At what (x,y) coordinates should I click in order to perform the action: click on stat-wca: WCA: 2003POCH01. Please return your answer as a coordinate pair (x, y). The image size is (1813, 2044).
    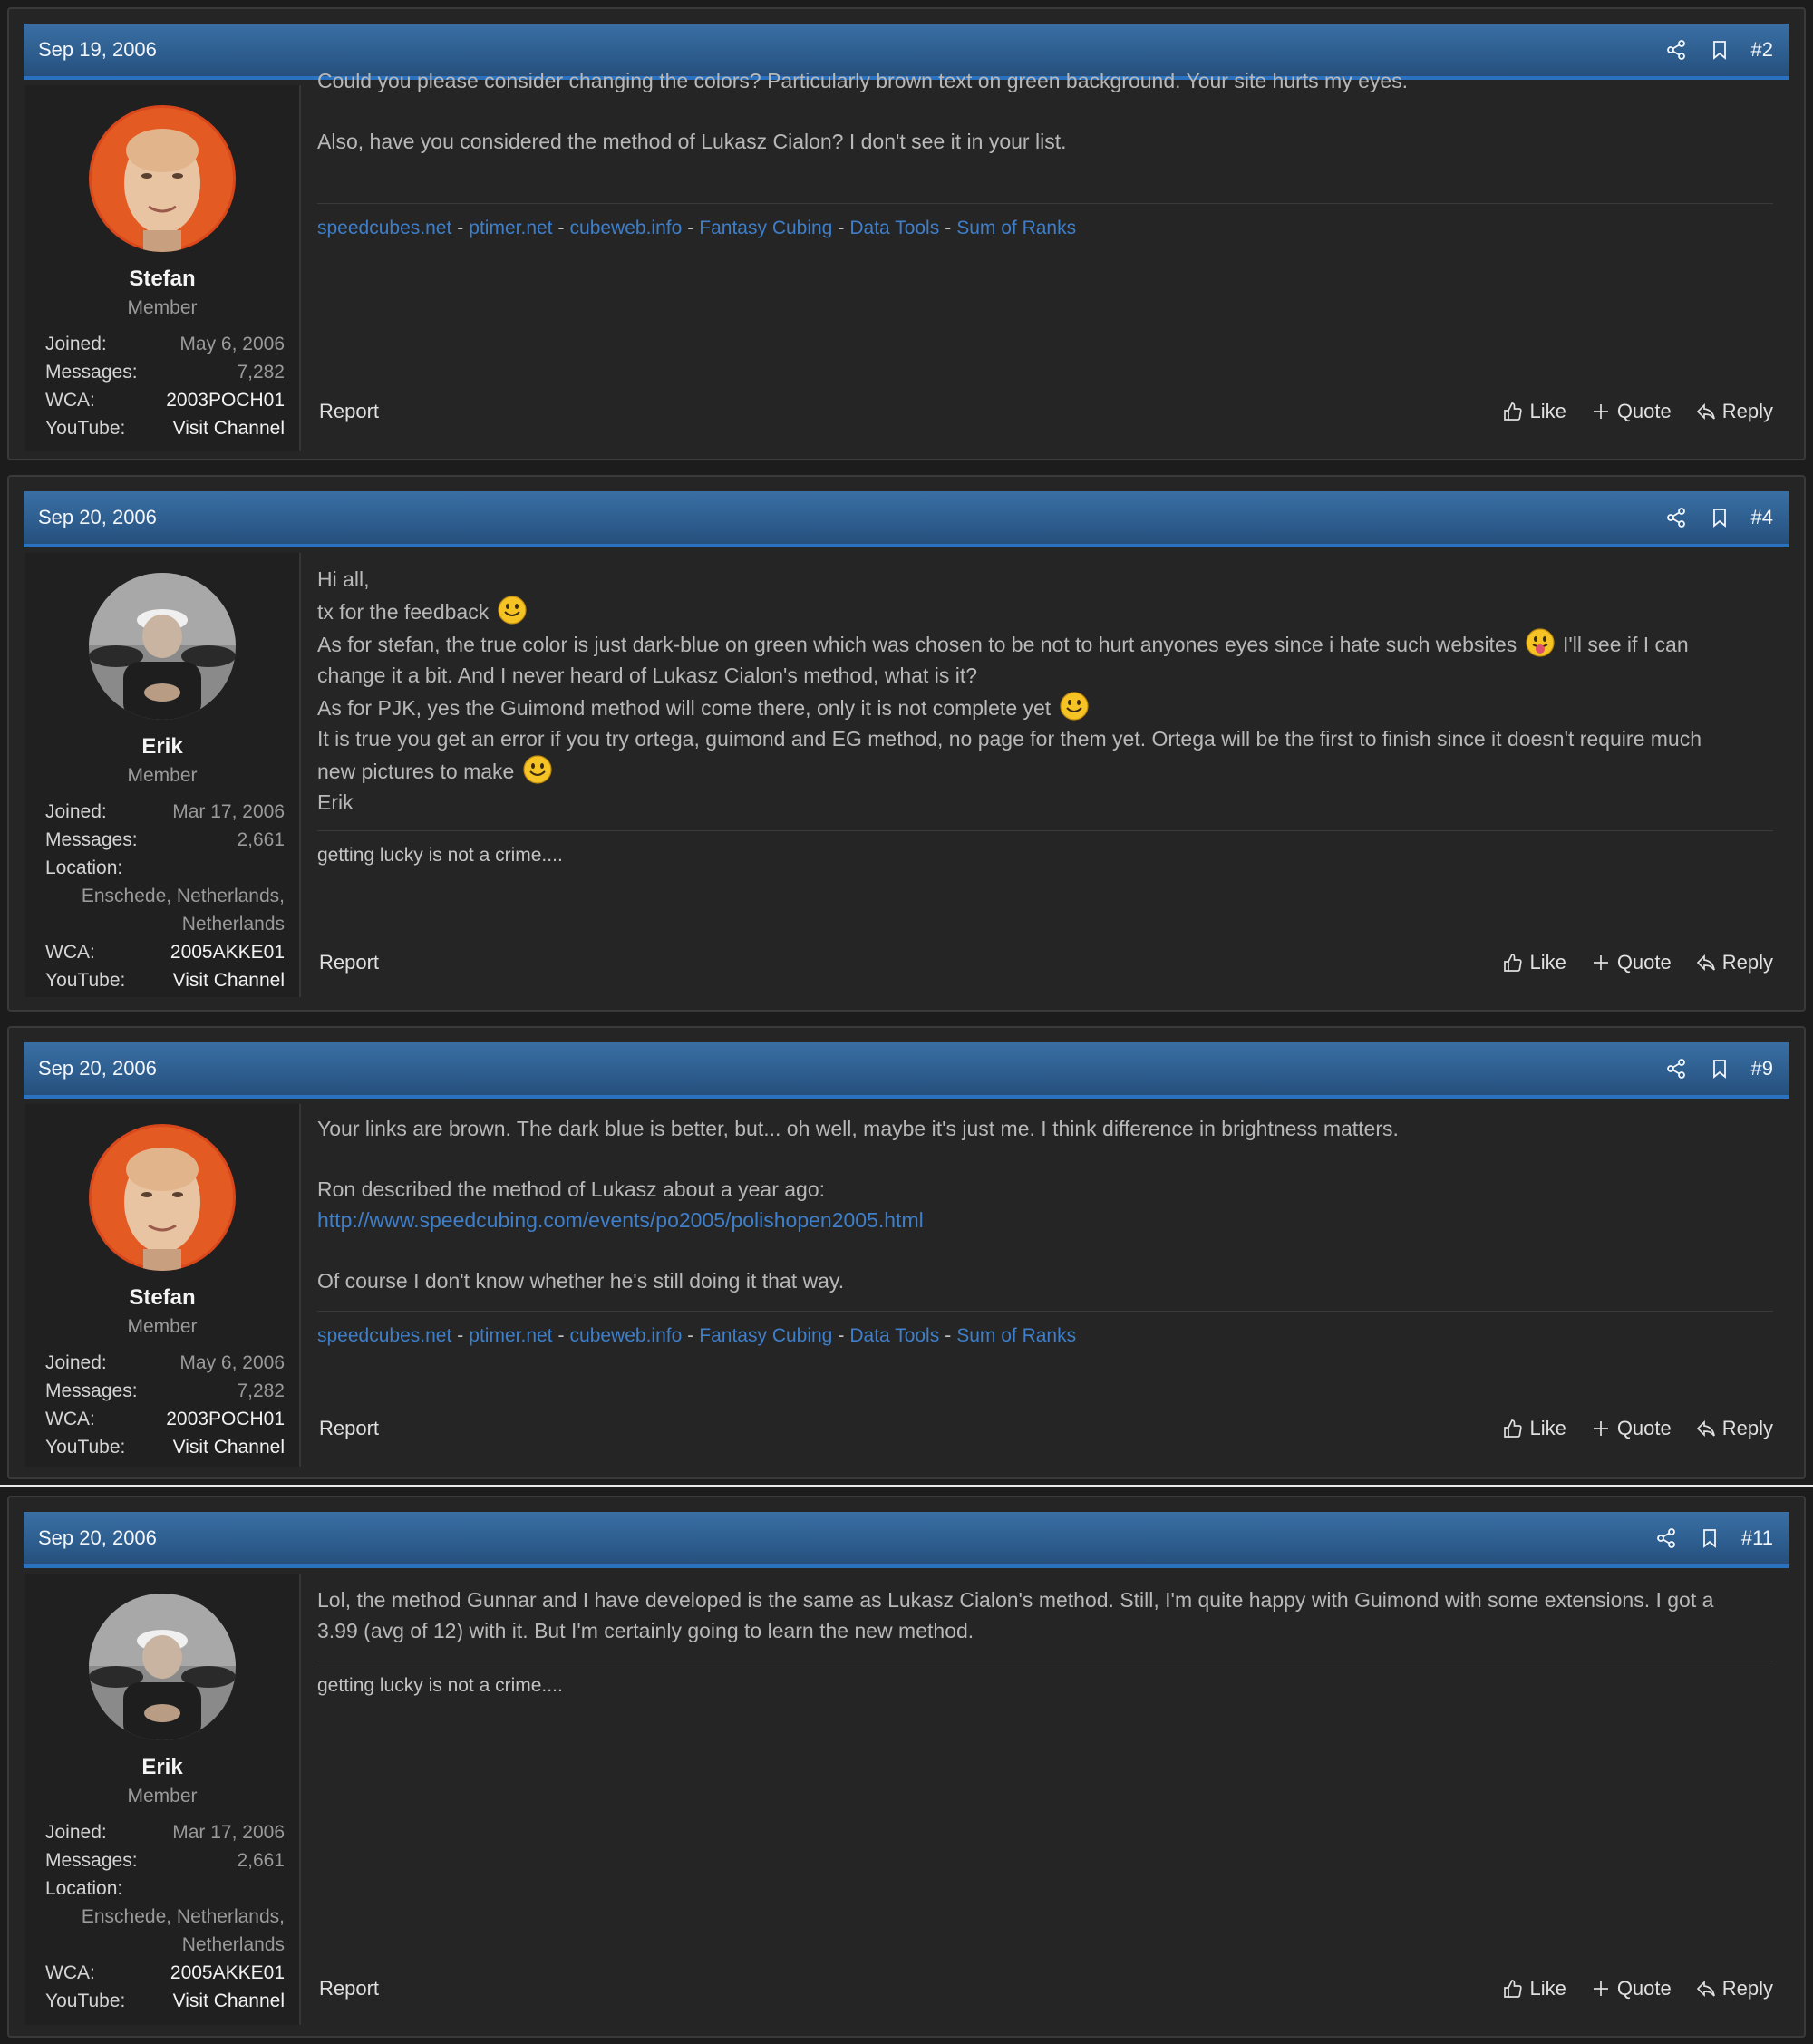
    Looking at the image, I should click on (165, 1419).